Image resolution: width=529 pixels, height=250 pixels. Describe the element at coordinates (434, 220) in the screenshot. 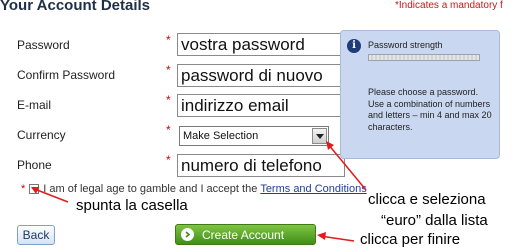

I see `annotation-select-line2: “euro” dalla lista` at that location.